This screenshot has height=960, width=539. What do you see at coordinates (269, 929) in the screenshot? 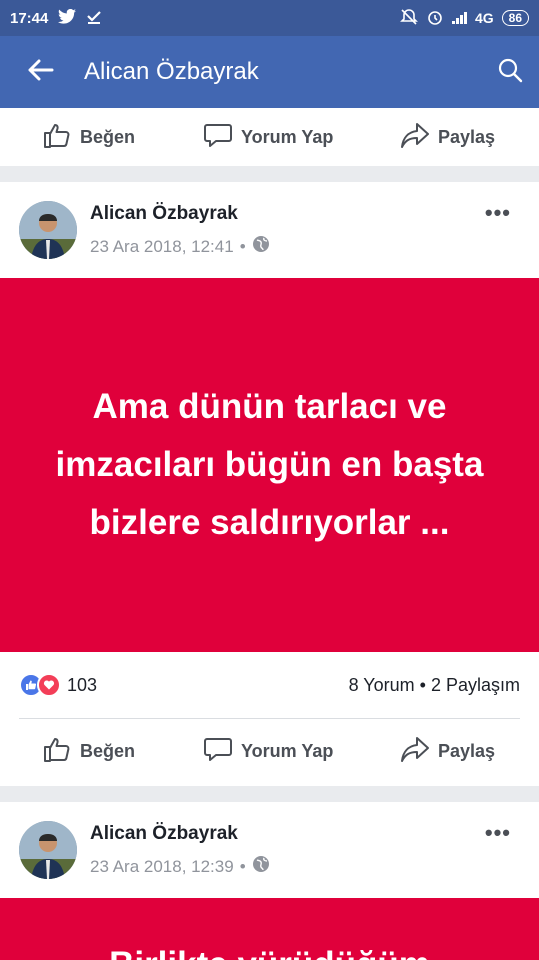
I see `post-text-background: Birlikte yürüdüğüm` at bounding box center [269, 929].